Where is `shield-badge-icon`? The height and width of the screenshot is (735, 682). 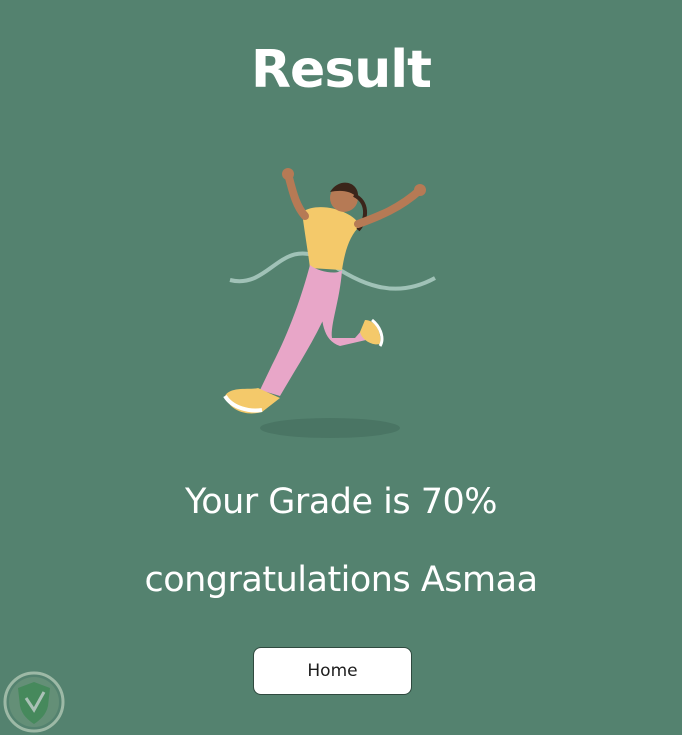
shield-badge-icon is located at coordinates (34, 702).